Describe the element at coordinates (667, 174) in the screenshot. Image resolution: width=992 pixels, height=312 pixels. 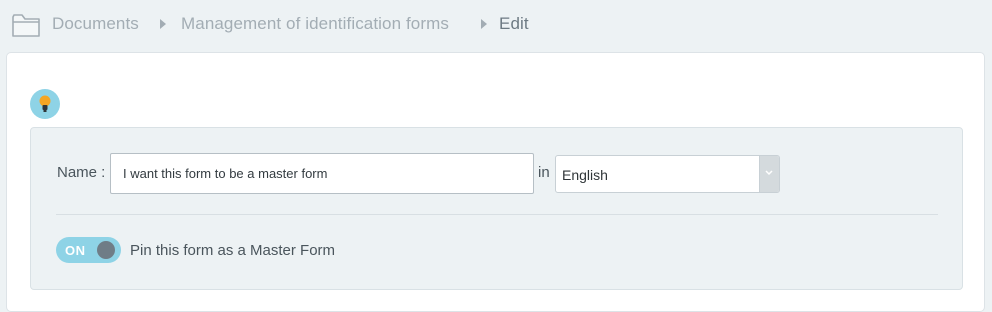
I see `language-select: English` at that location.